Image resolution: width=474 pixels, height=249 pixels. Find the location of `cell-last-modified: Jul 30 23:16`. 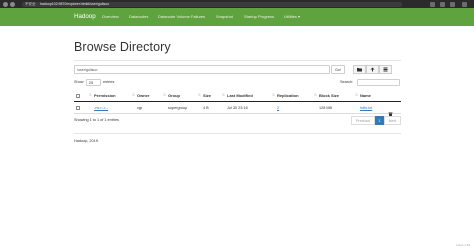

cell-last-modified: Jul 30 23:16 is located at coordinates (237, 107).